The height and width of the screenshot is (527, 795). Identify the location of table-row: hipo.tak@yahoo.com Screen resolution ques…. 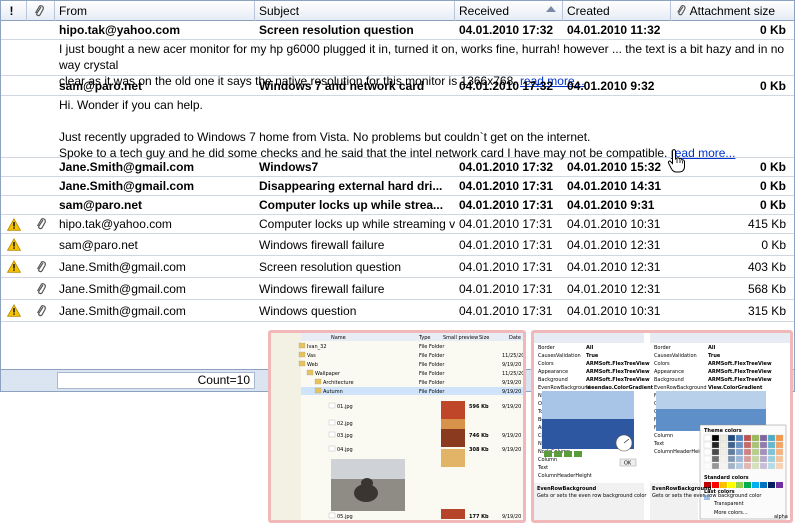
(397, 30).